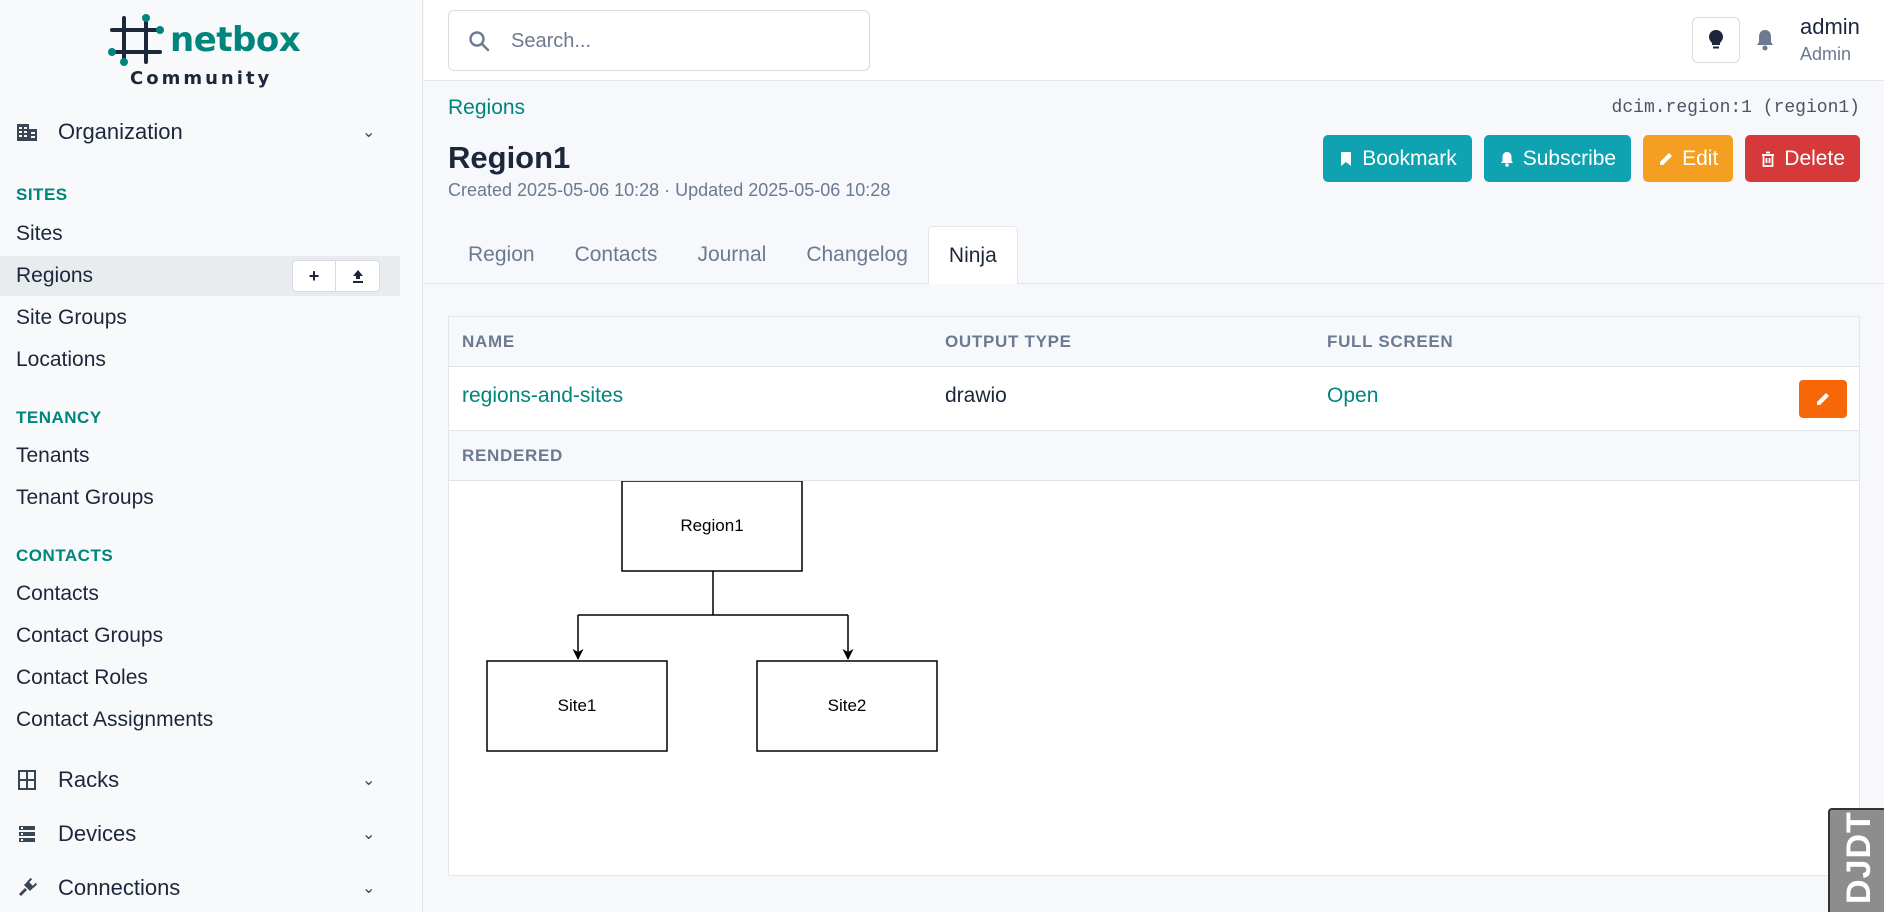  What do you see at coordinates (200, 720) in the screenshot?
I see `sidebar-item-contact-assignments: Contact Assignments` at bounding box center [200, 720].